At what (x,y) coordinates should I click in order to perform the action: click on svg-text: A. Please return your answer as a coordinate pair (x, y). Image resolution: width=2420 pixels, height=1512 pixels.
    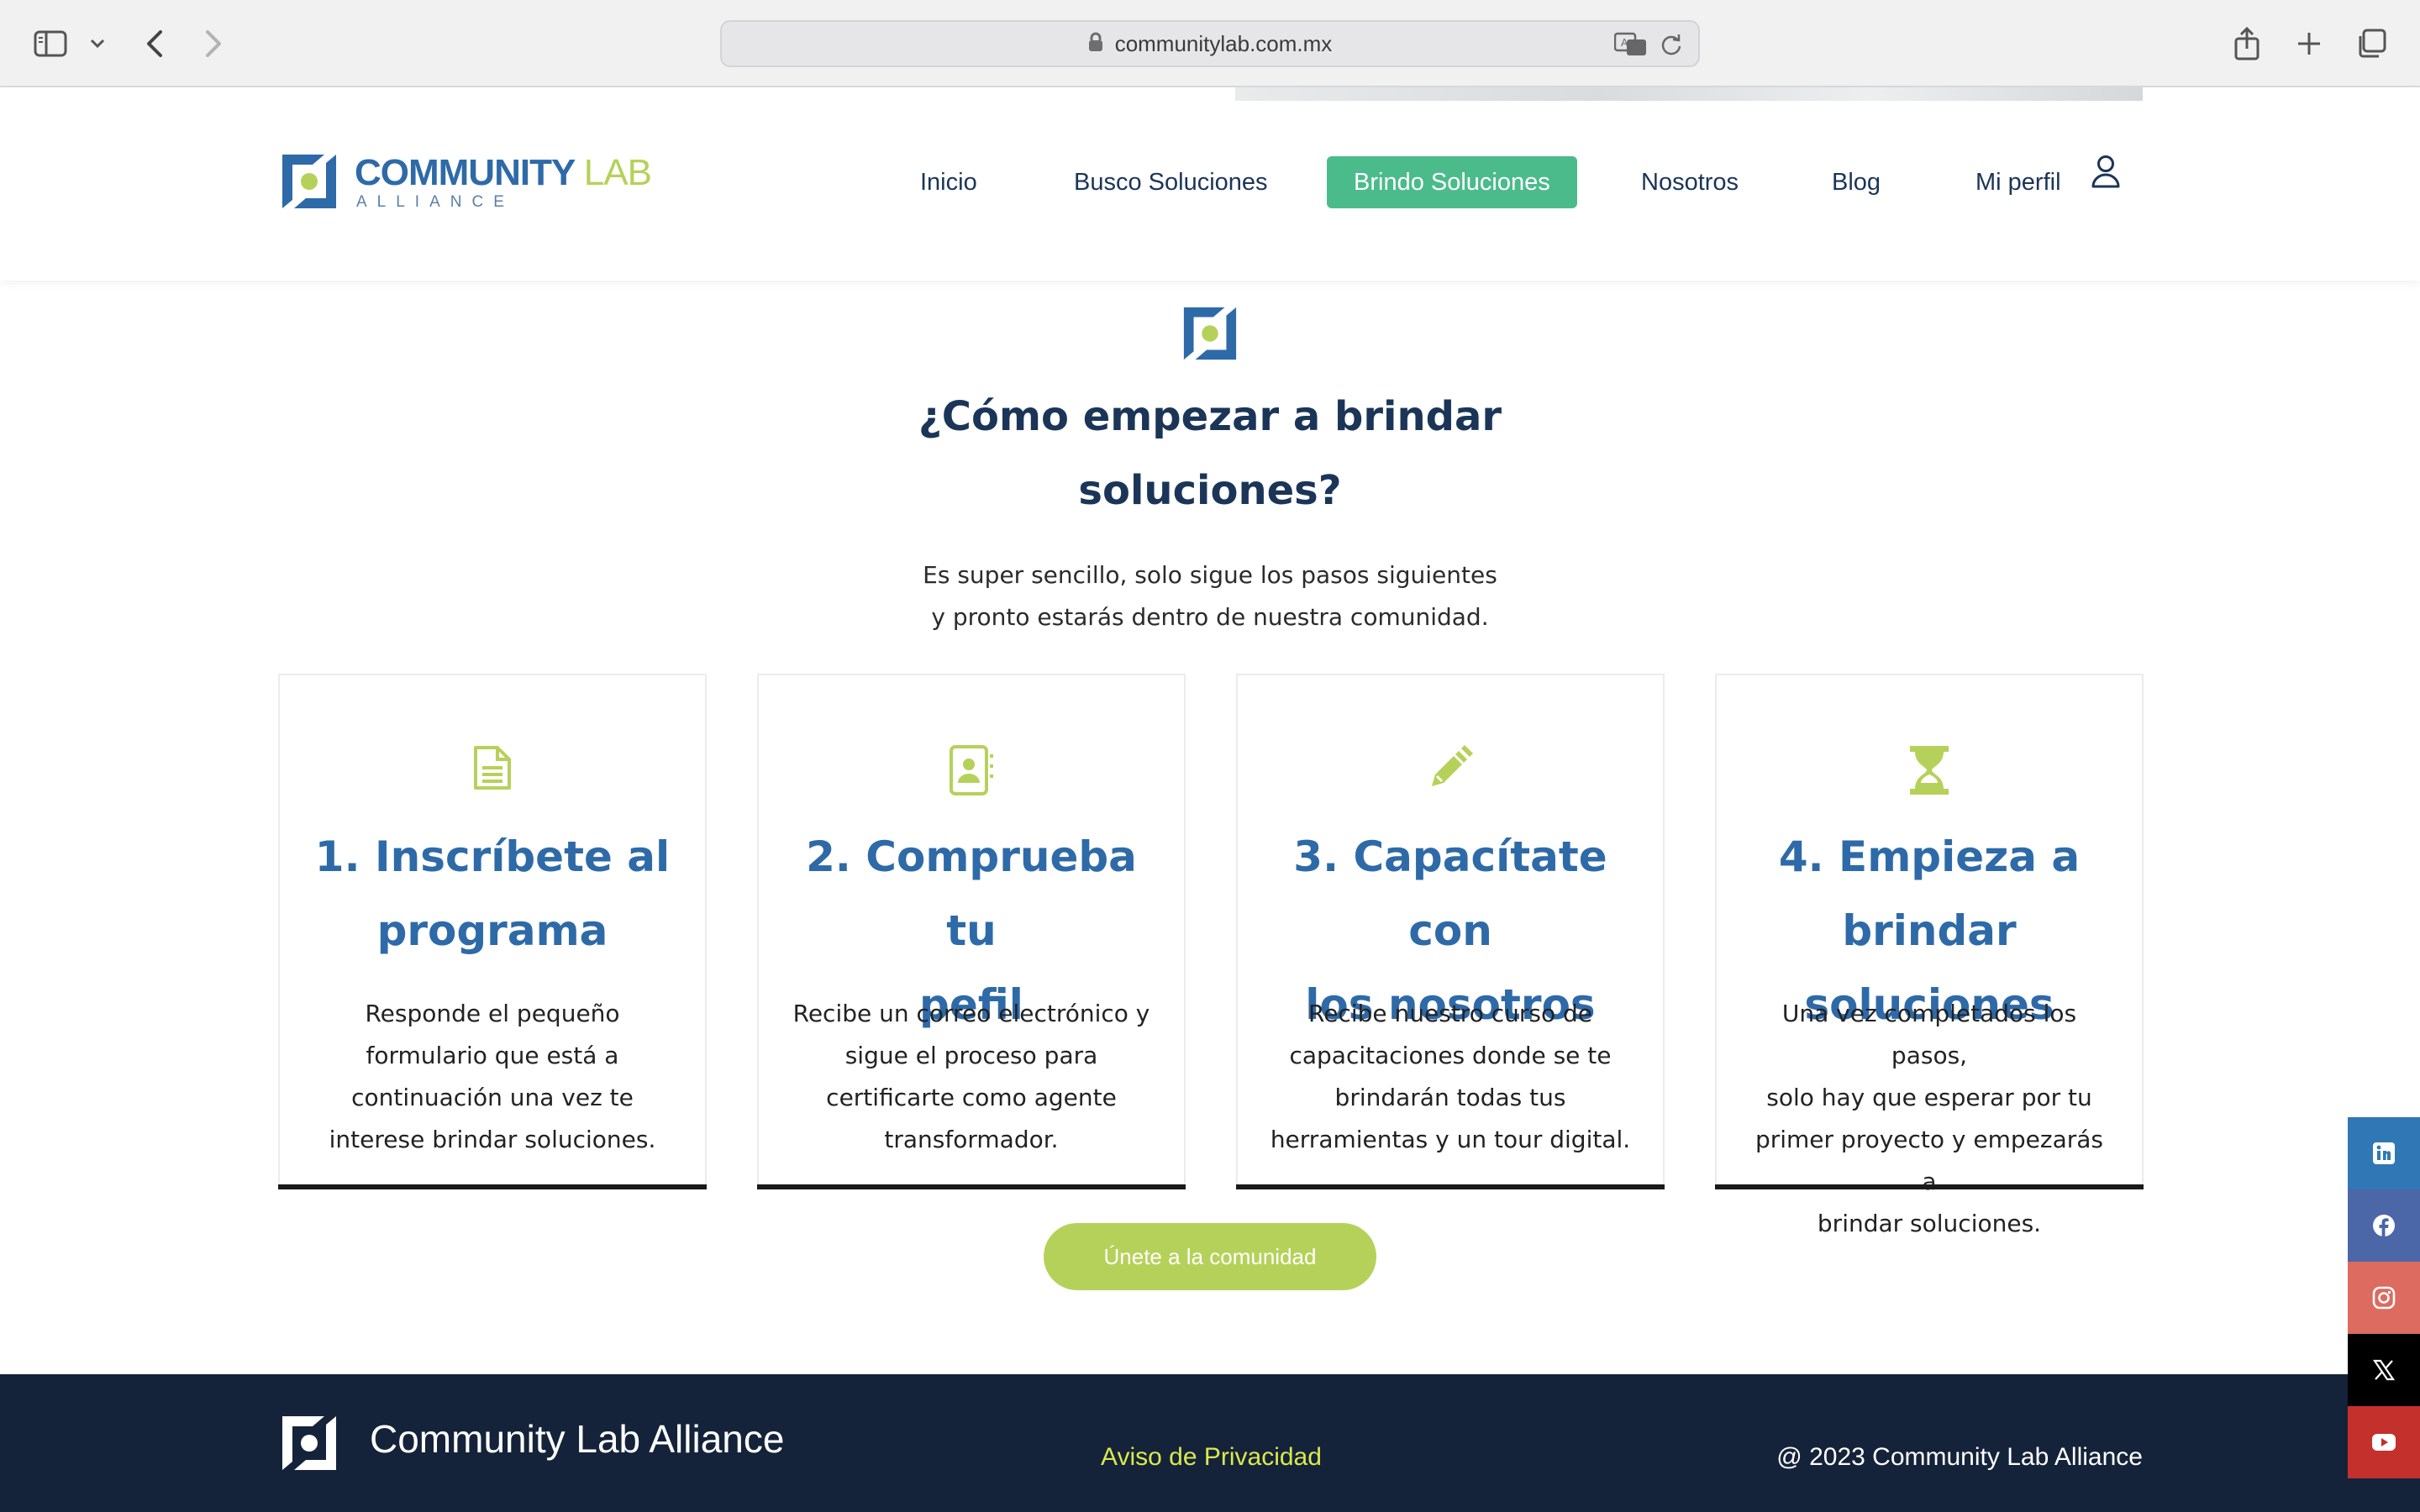
    Looking at the image, I should click on (1624, 43).